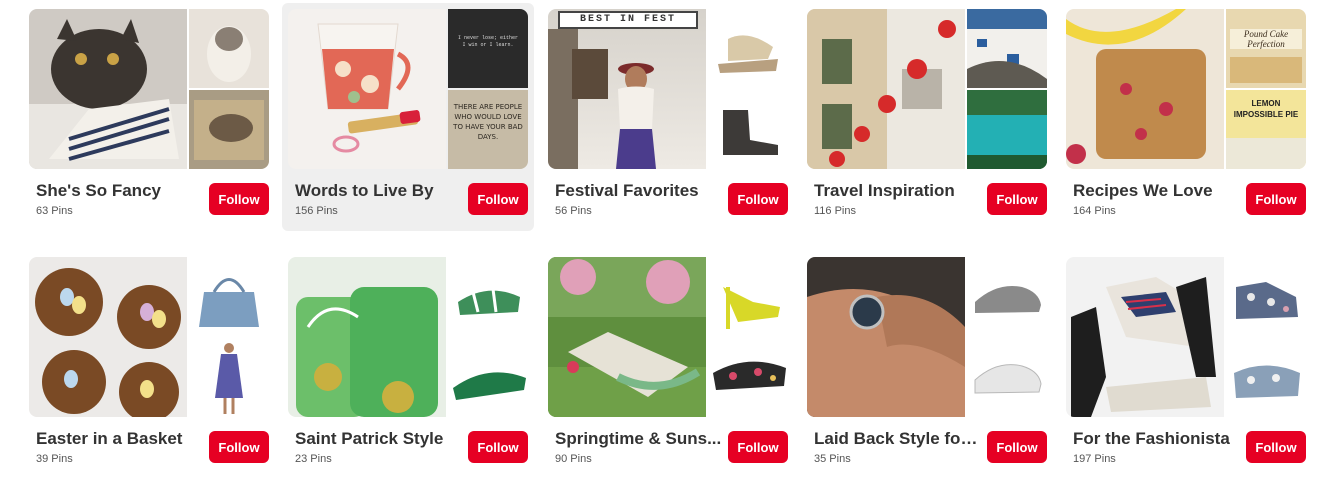  I want to click on board-title: Words to Live By, so click(379, 191).